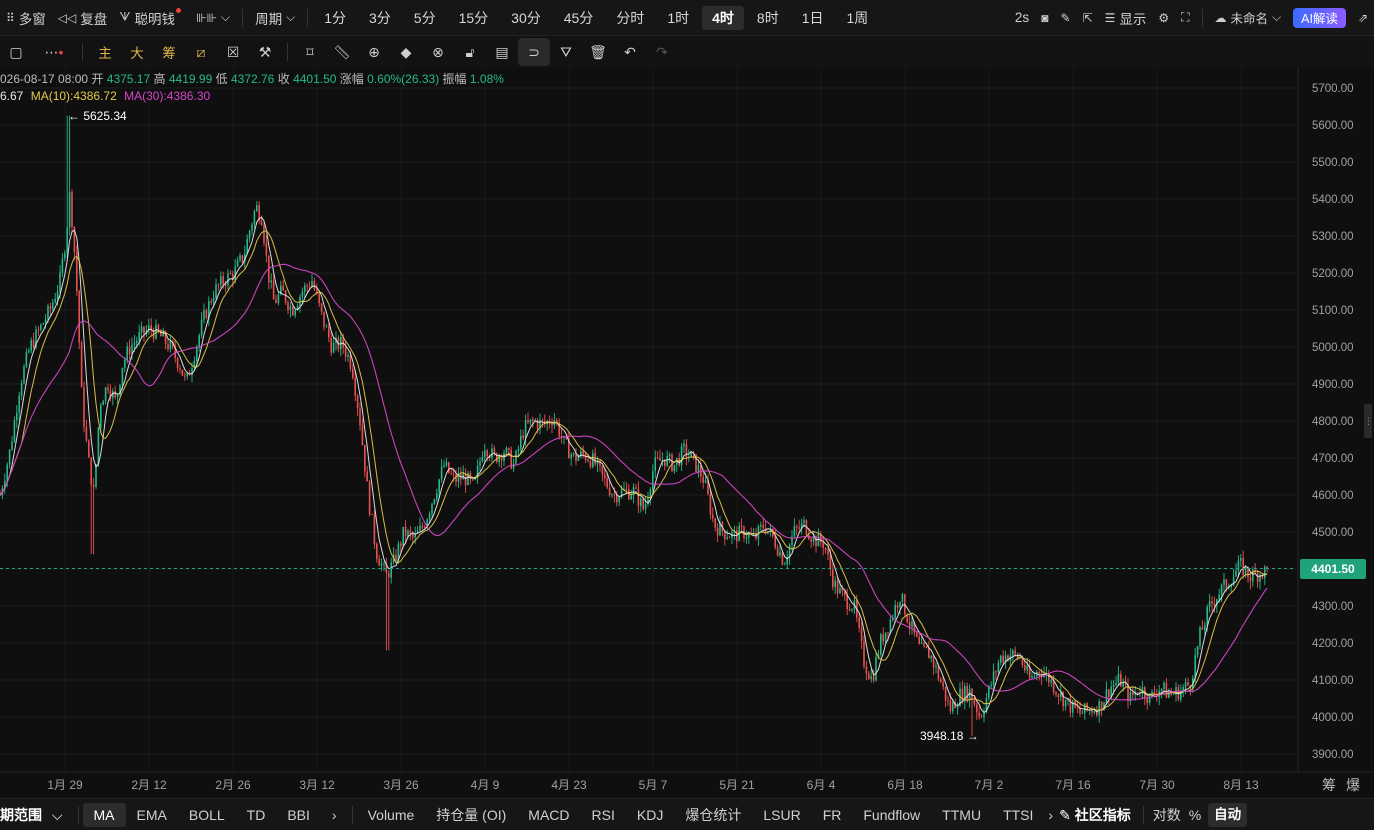  What do you see at coordinates (471, 815) in the screenshot?
I see `sub-indicator-tab: 持仓量 (OI)` at bounding box center [471, 815].